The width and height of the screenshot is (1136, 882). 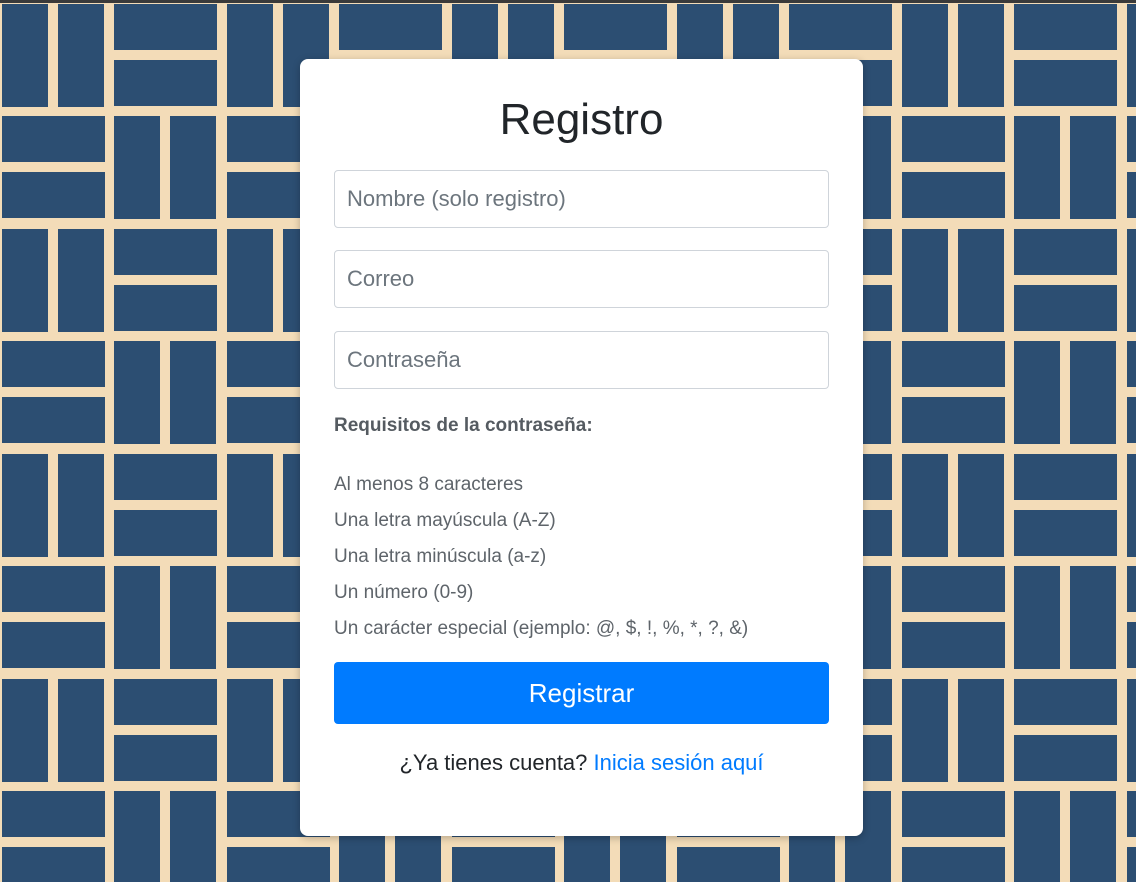 I want to click on name-field, so click(x=581, y=199).